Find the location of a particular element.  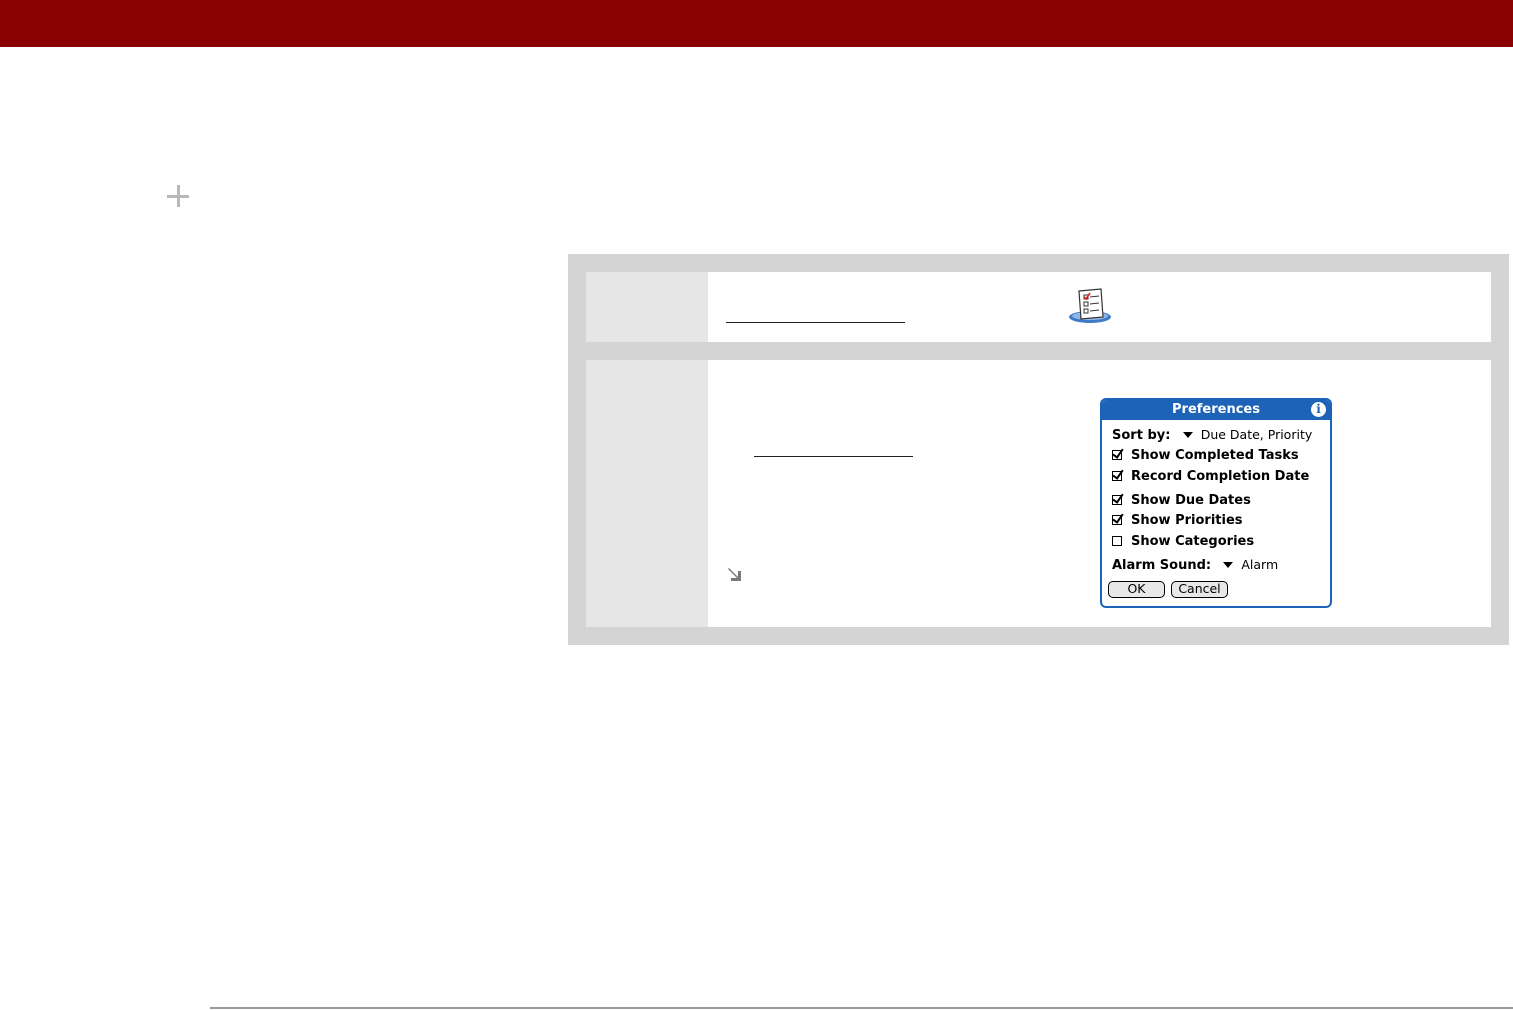

dialog-title-bar: Preferences i is located at coordinates (1216, 410).